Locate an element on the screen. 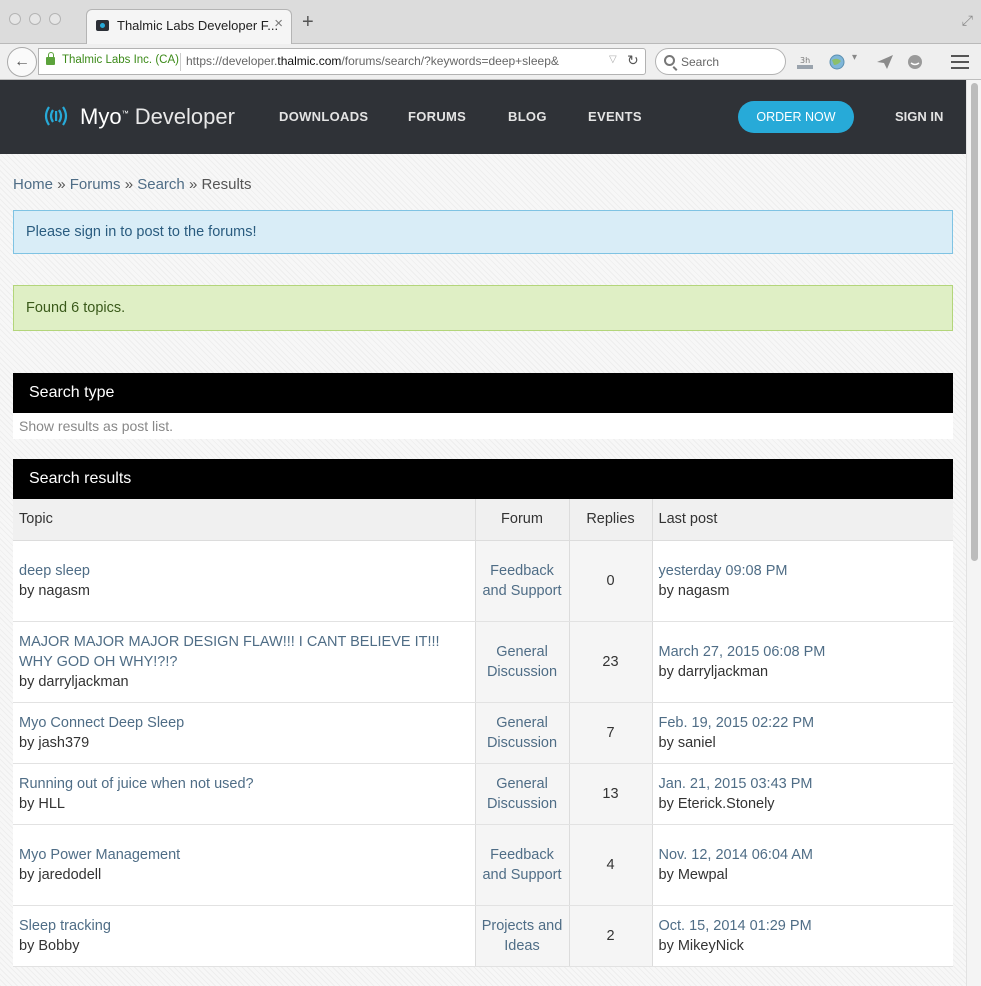 This screenshot has height=986, width=981. breadcrumb-home: Home is located at coordinates (33, 184).